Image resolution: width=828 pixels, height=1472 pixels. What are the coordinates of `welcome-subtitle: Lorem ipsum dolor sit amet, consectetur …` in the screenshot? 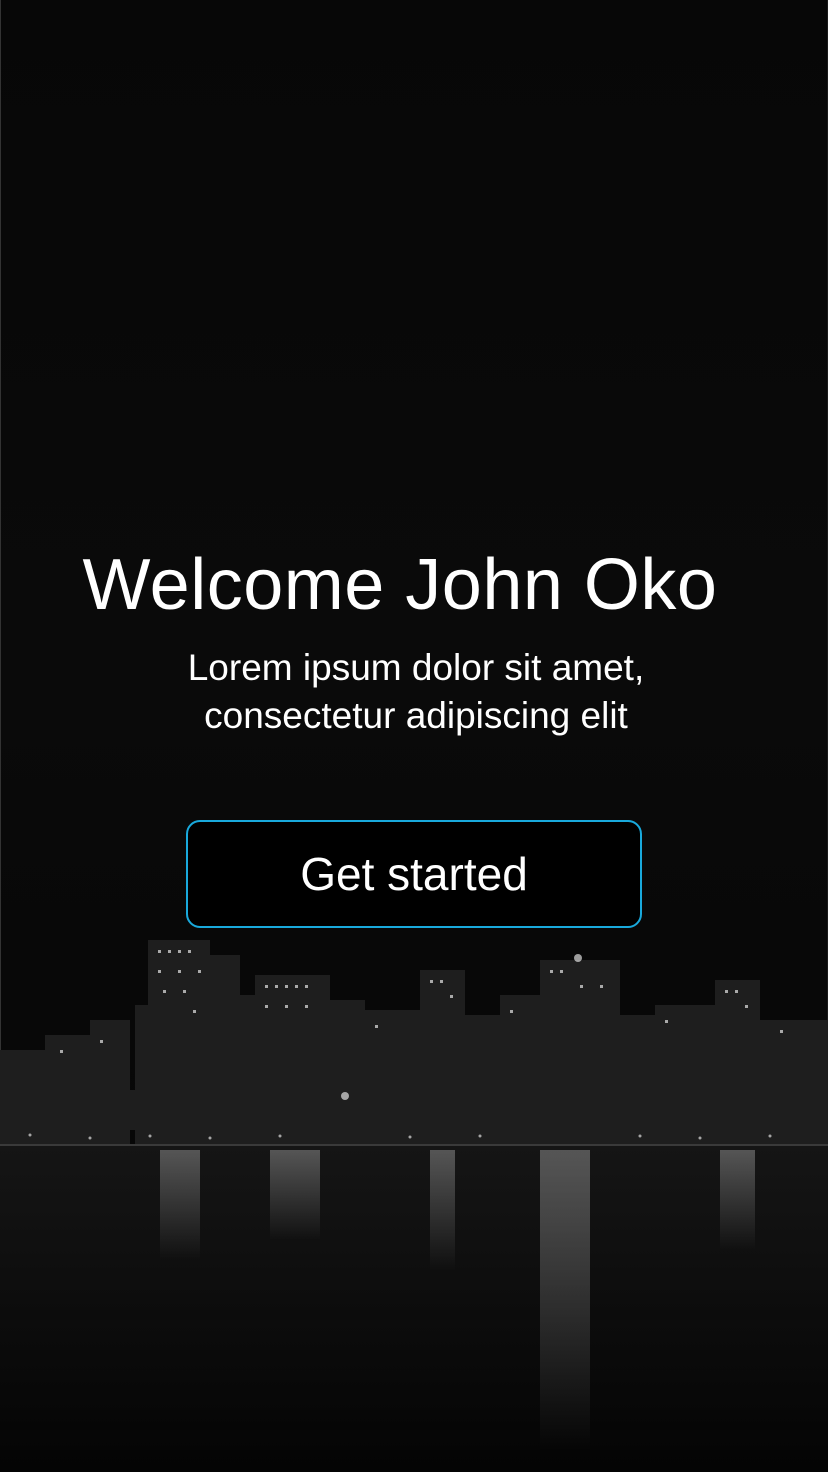 It's located at (414, 692).